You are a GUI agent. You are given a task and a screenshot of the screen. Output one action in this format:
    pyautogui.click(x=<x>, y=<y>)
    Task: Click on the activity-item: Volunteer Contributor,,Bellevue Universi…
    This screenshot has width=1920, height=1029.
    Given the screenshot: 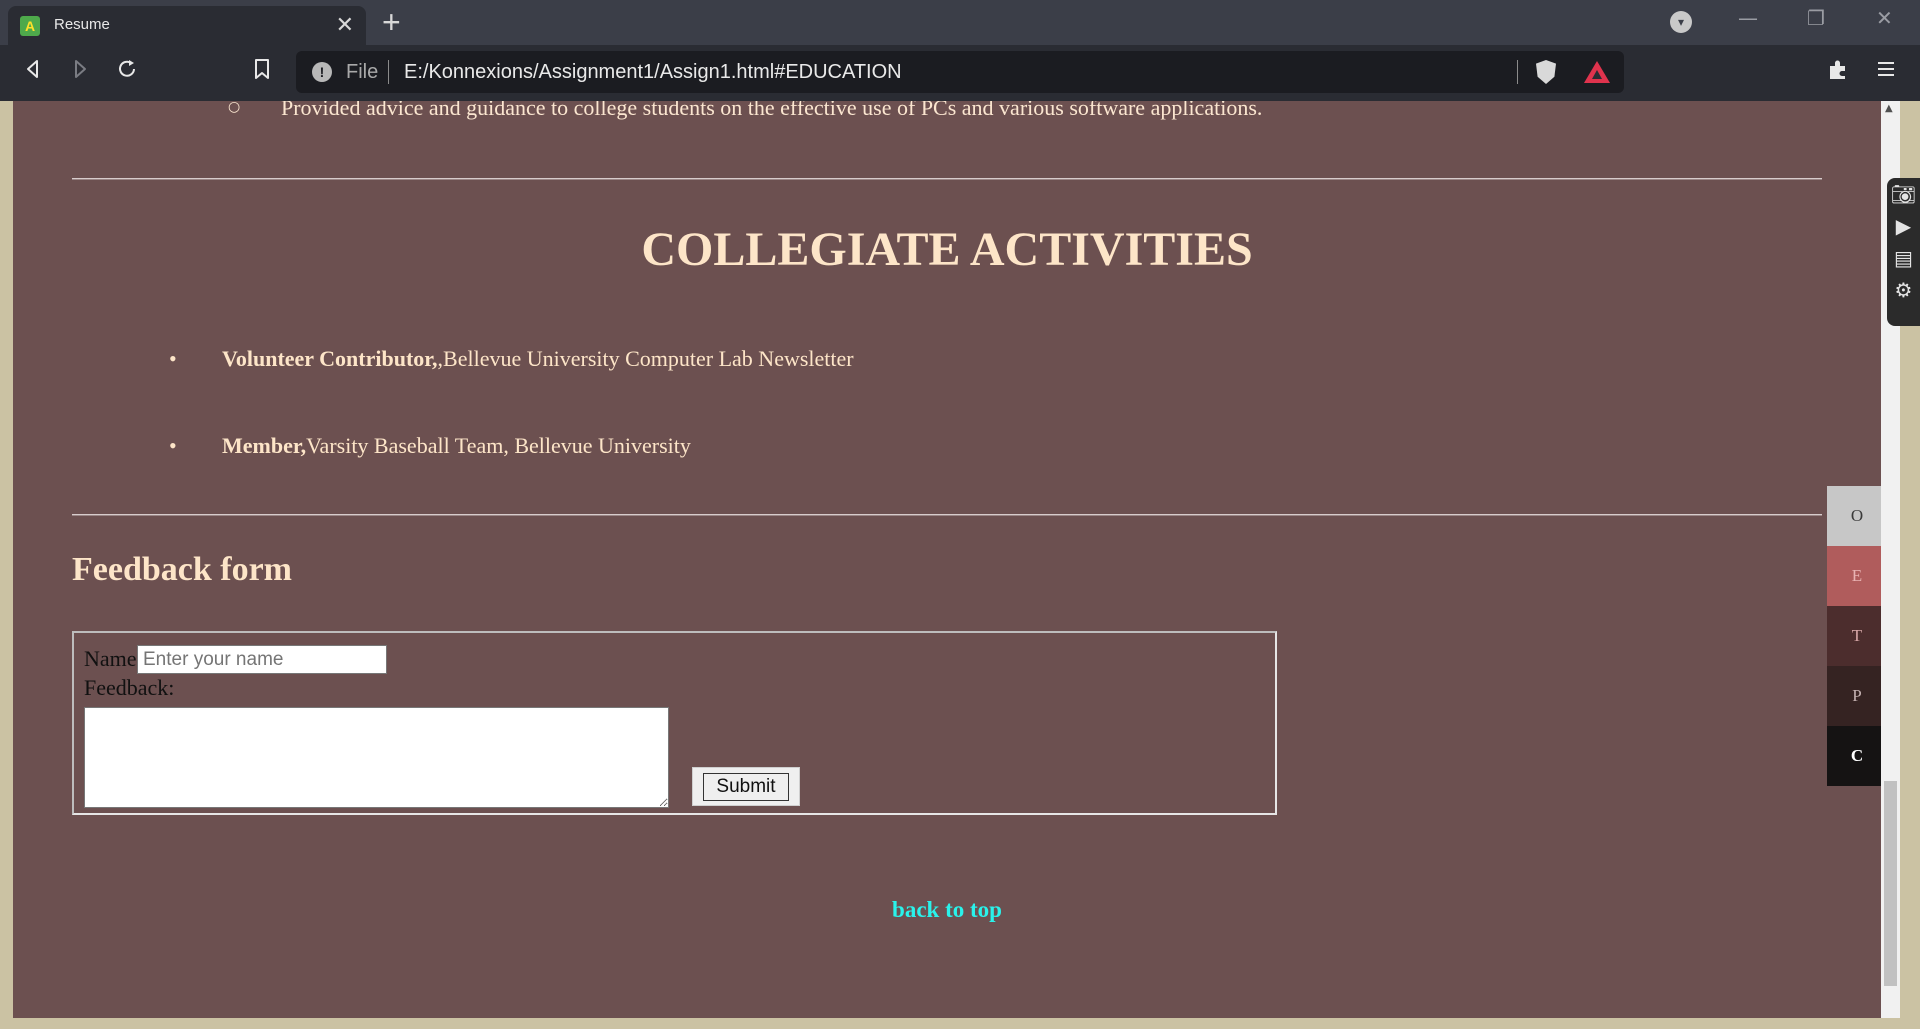 What is the action you would take?
    pyautogui.click(x=538, y=359)
    